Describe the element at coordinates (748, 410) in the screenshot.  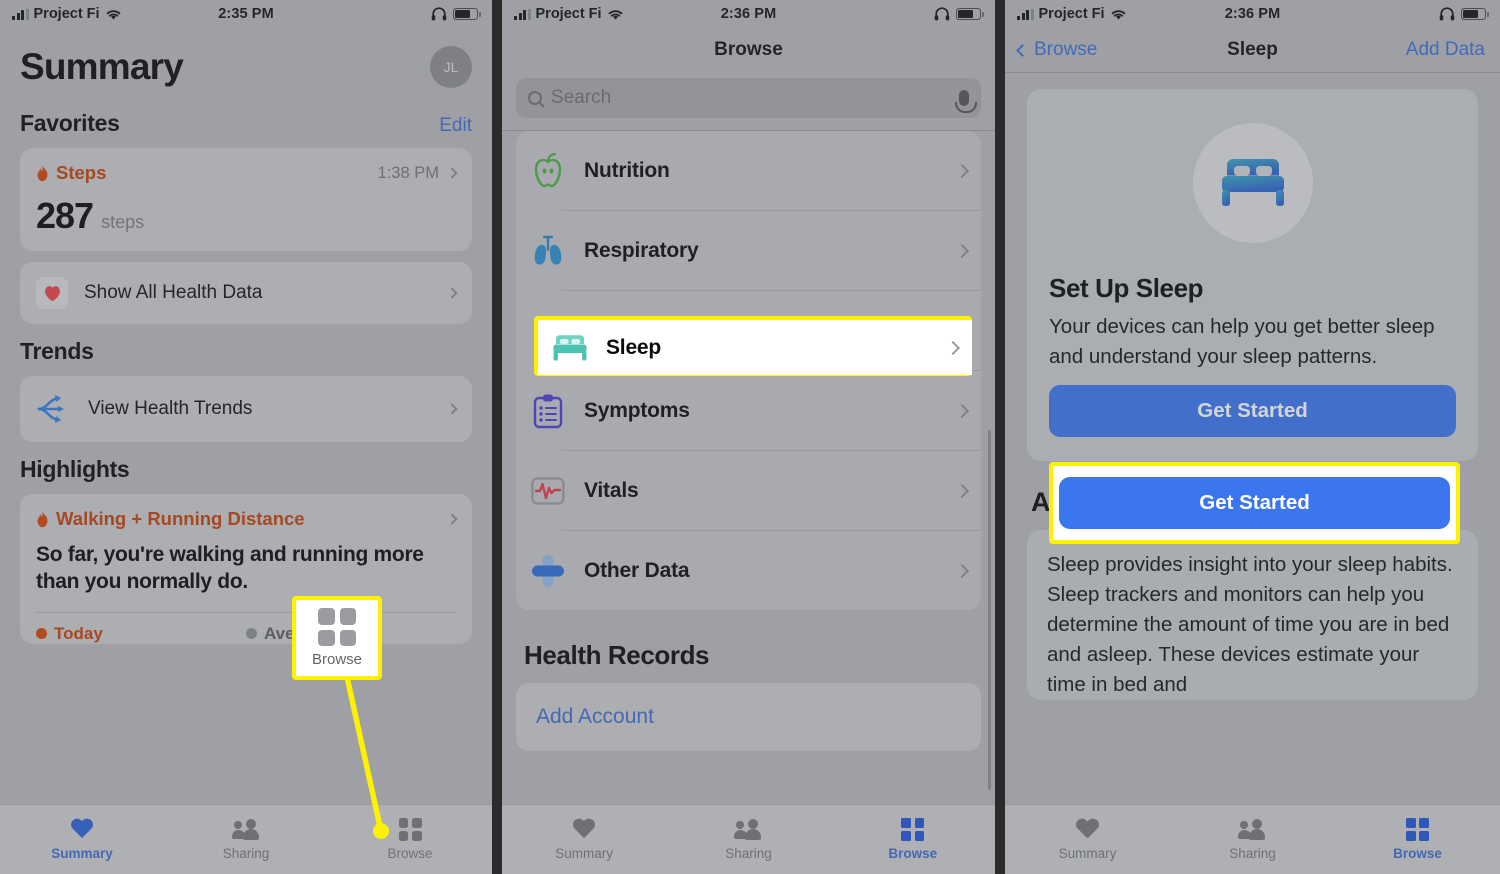
I see `list-item-symptoms: Symptoms` at that location.